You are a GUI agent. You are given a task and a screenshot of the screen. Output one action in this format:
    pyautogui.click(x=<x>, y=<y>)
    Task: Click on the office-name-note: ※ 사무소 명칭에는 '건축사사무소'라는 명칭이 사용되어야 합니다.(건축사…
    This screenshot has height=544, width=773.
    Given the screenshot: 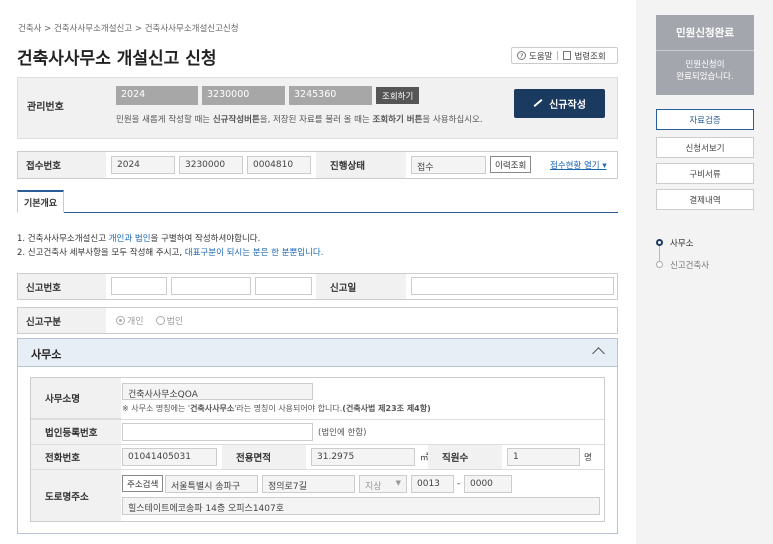 What is the action you would take?
    pyautogui.click(x=276, y=408)
    